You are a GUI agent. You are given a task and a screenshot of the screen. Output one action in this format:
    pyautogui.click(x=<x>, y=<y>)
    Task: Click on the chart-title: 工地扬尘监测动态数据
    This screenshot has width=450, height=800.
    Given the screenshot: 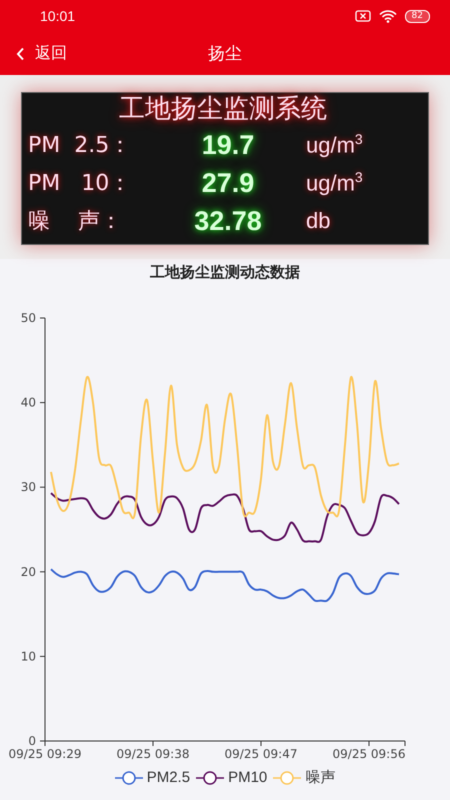 What is the action you would take?
    pyautogui.click(x=225, y=272)
    